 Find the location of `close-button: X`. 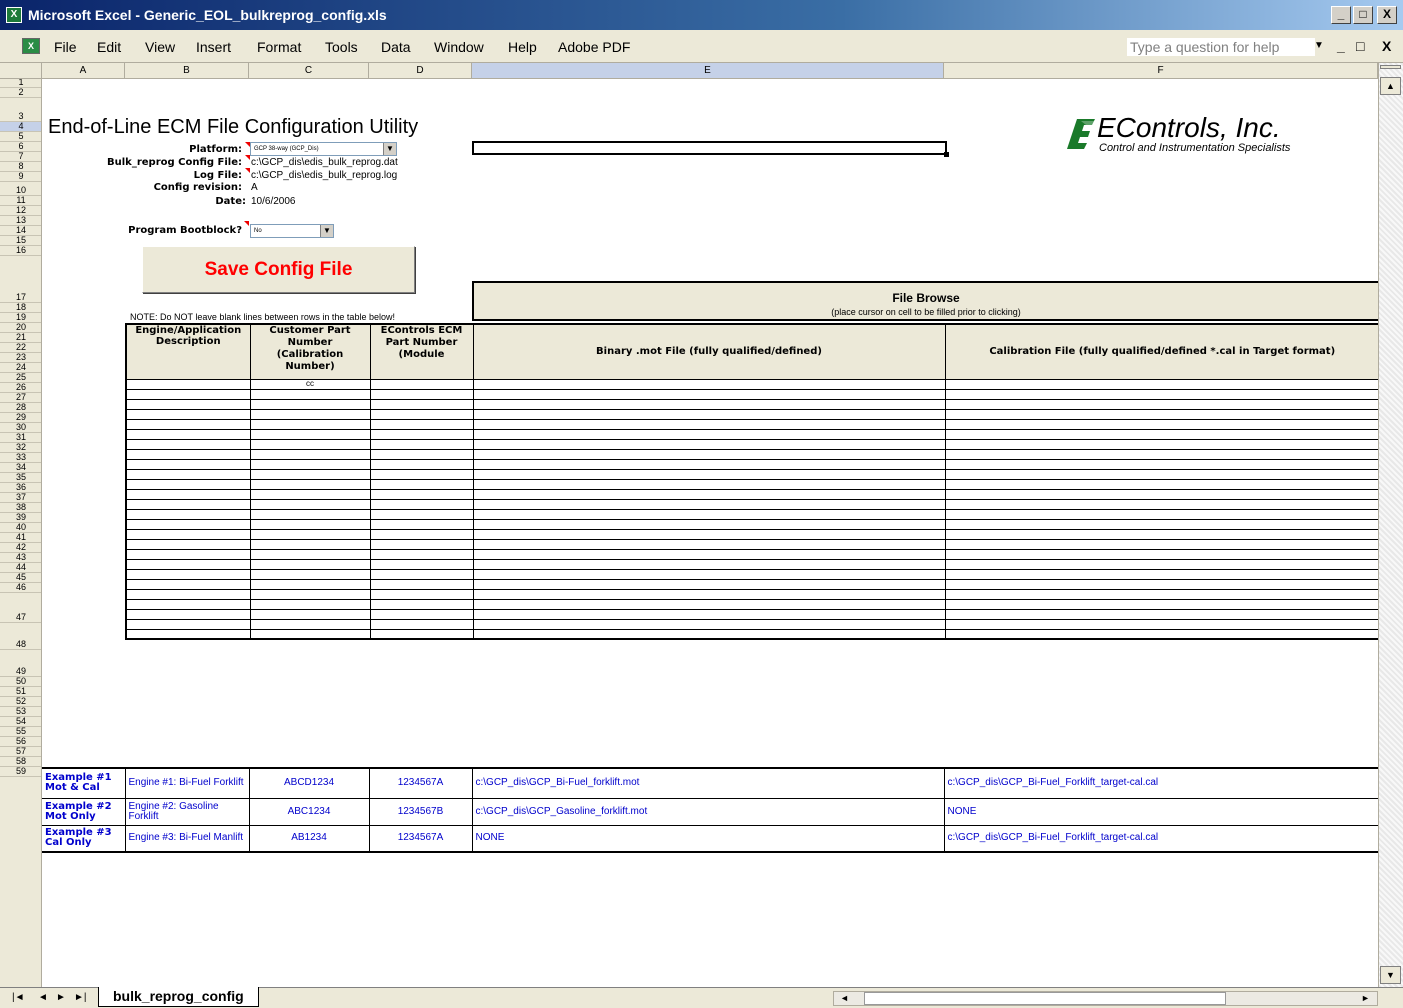

close-button: X is located at coordinates (1387, 15).